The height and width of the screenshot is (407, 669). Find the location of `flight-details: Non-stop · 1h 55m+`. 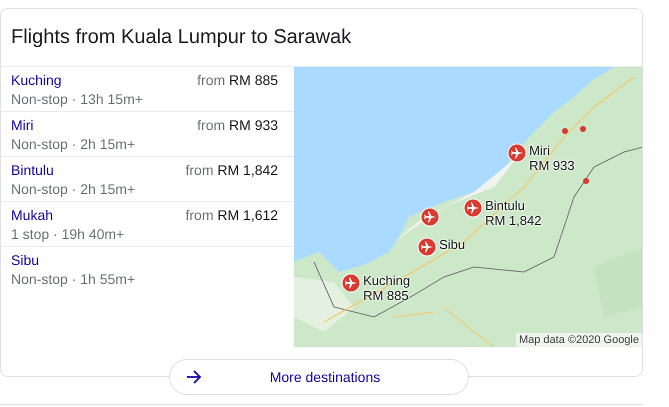

flight-details: Non-stop · 1h 55m+ is located at coordinates (73, 279).